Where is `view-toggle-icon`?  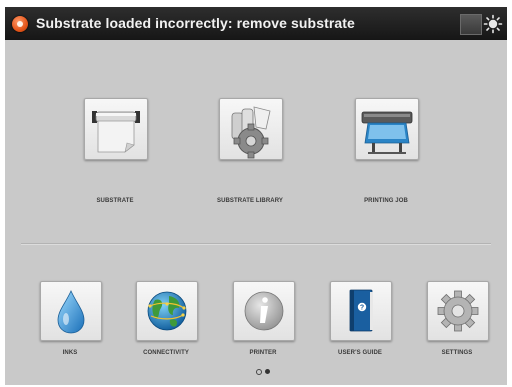 view-toggle-icon is located at coordinates (471, 24).